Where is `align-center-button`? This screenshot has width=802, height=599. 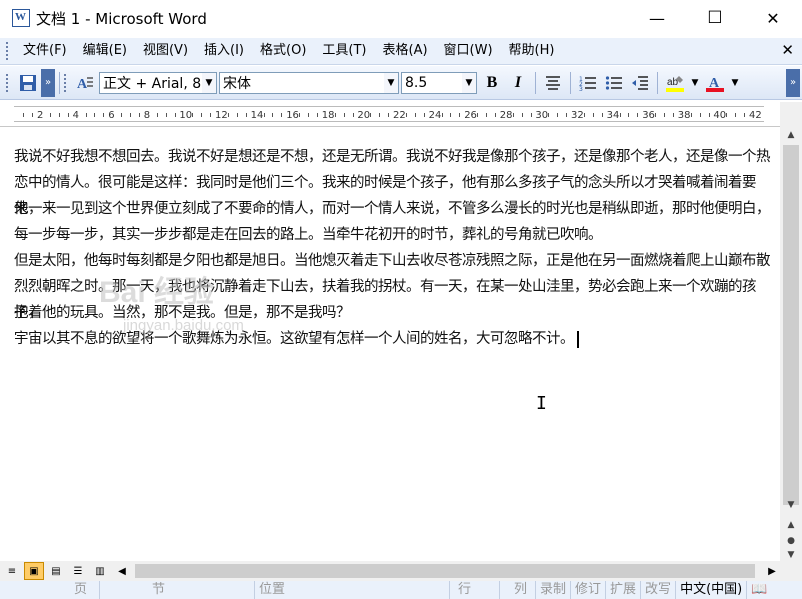
align-center-button is located at coordinates (553, 83).